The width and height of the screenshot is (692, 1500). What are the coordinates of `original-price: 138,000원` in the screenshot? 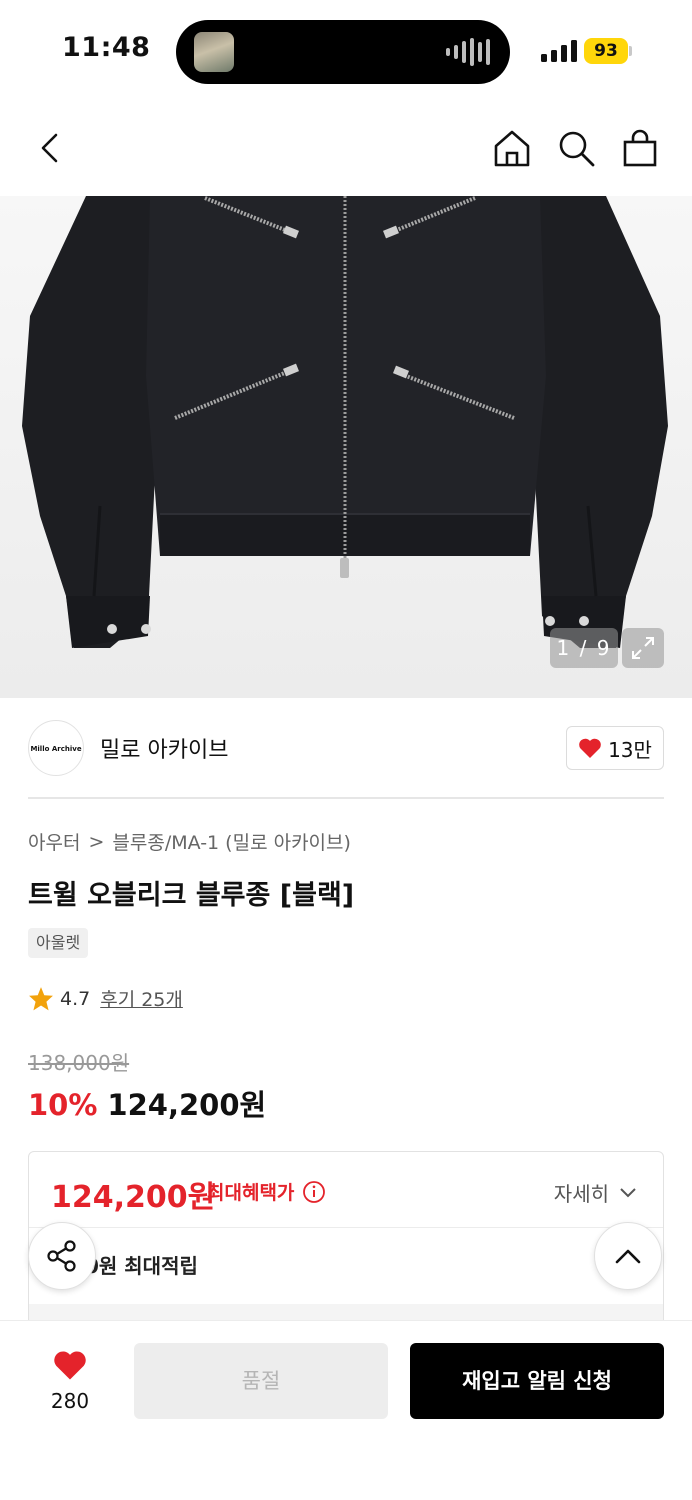 It's located at (79, 1063).